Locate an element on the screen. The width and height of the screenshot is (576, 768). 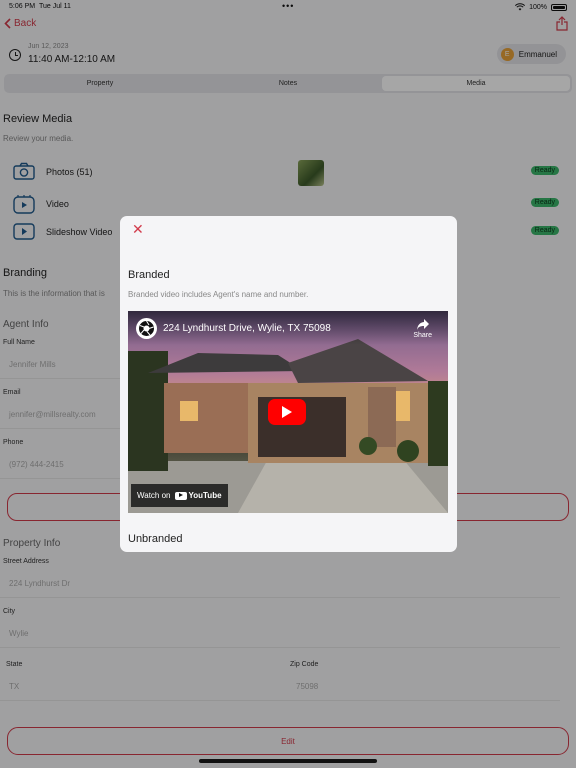
share-arrow-icon is located at coordinates (422, 324).